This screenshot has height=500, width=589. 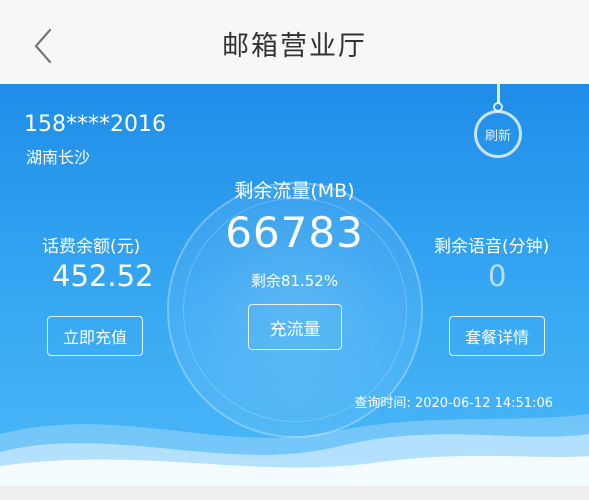 I want to click on plan-details-button: 套餐详情, so click(x=497, y=336).